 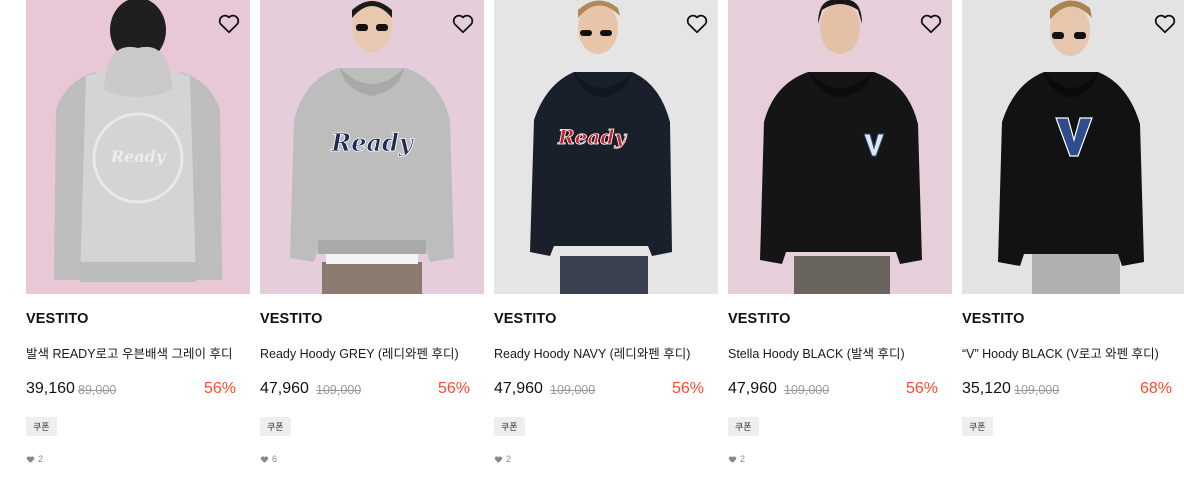 I want to click on original-price: 89,000, so click(x=97, y=390).